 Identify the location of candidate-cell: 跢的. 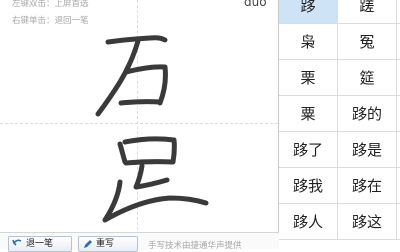
(367, 114).